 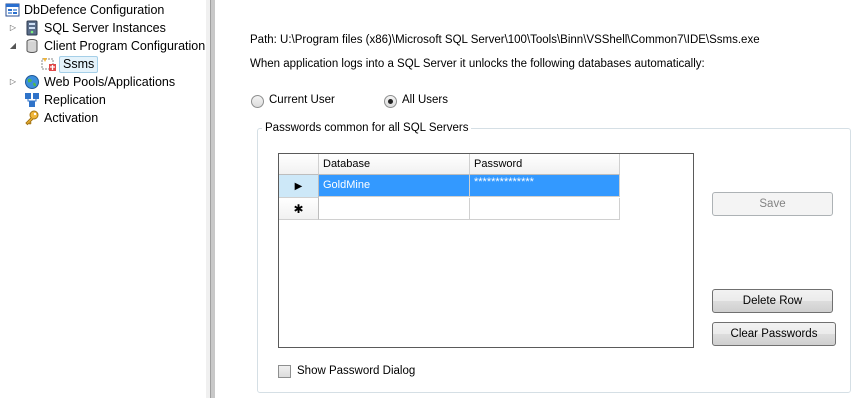 I want to click on show-password-dialog-label: Show Password Dialog, so click(x=356, y=371).